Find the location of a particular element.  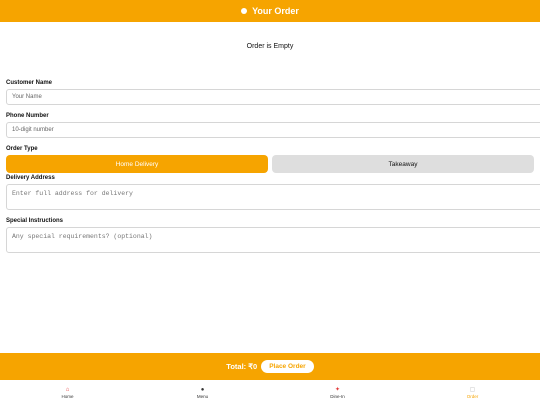

nav-label-order: Order is located at coordinates (472, 396).